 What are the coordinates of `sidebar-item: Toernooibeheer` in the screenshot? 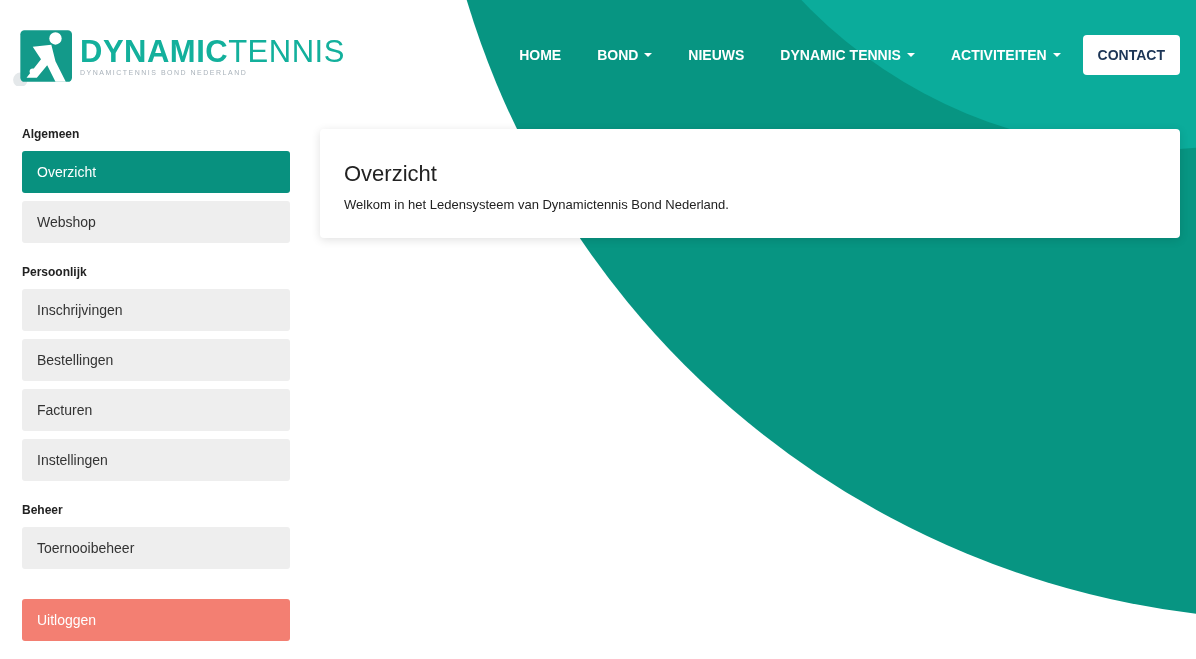 It's located at (156, 548).